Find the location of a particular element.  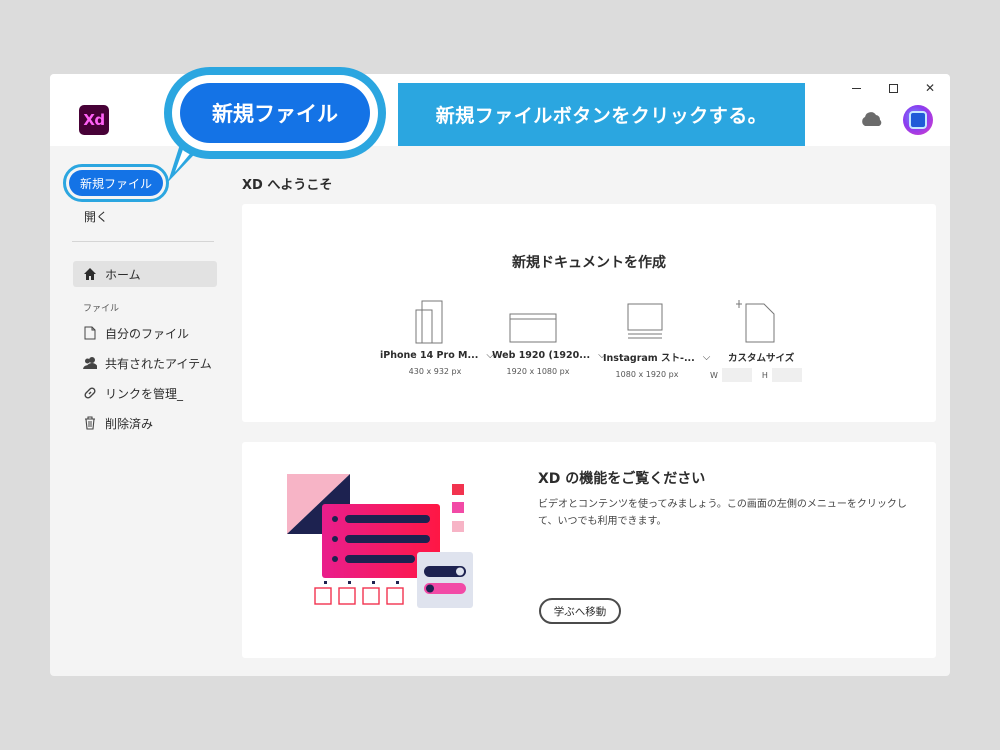

story-icon is located at coordinates (645, 321).